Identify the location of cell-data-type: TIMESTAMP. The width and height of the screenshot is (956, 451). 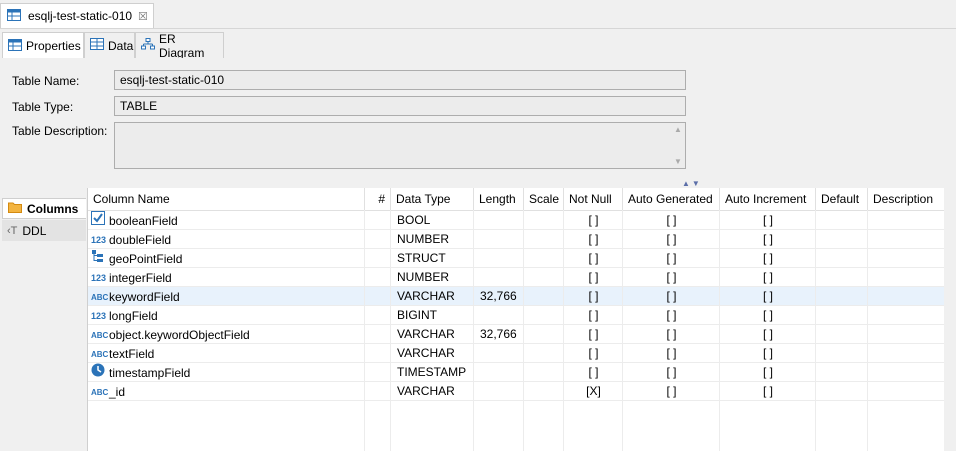
(432, 372).